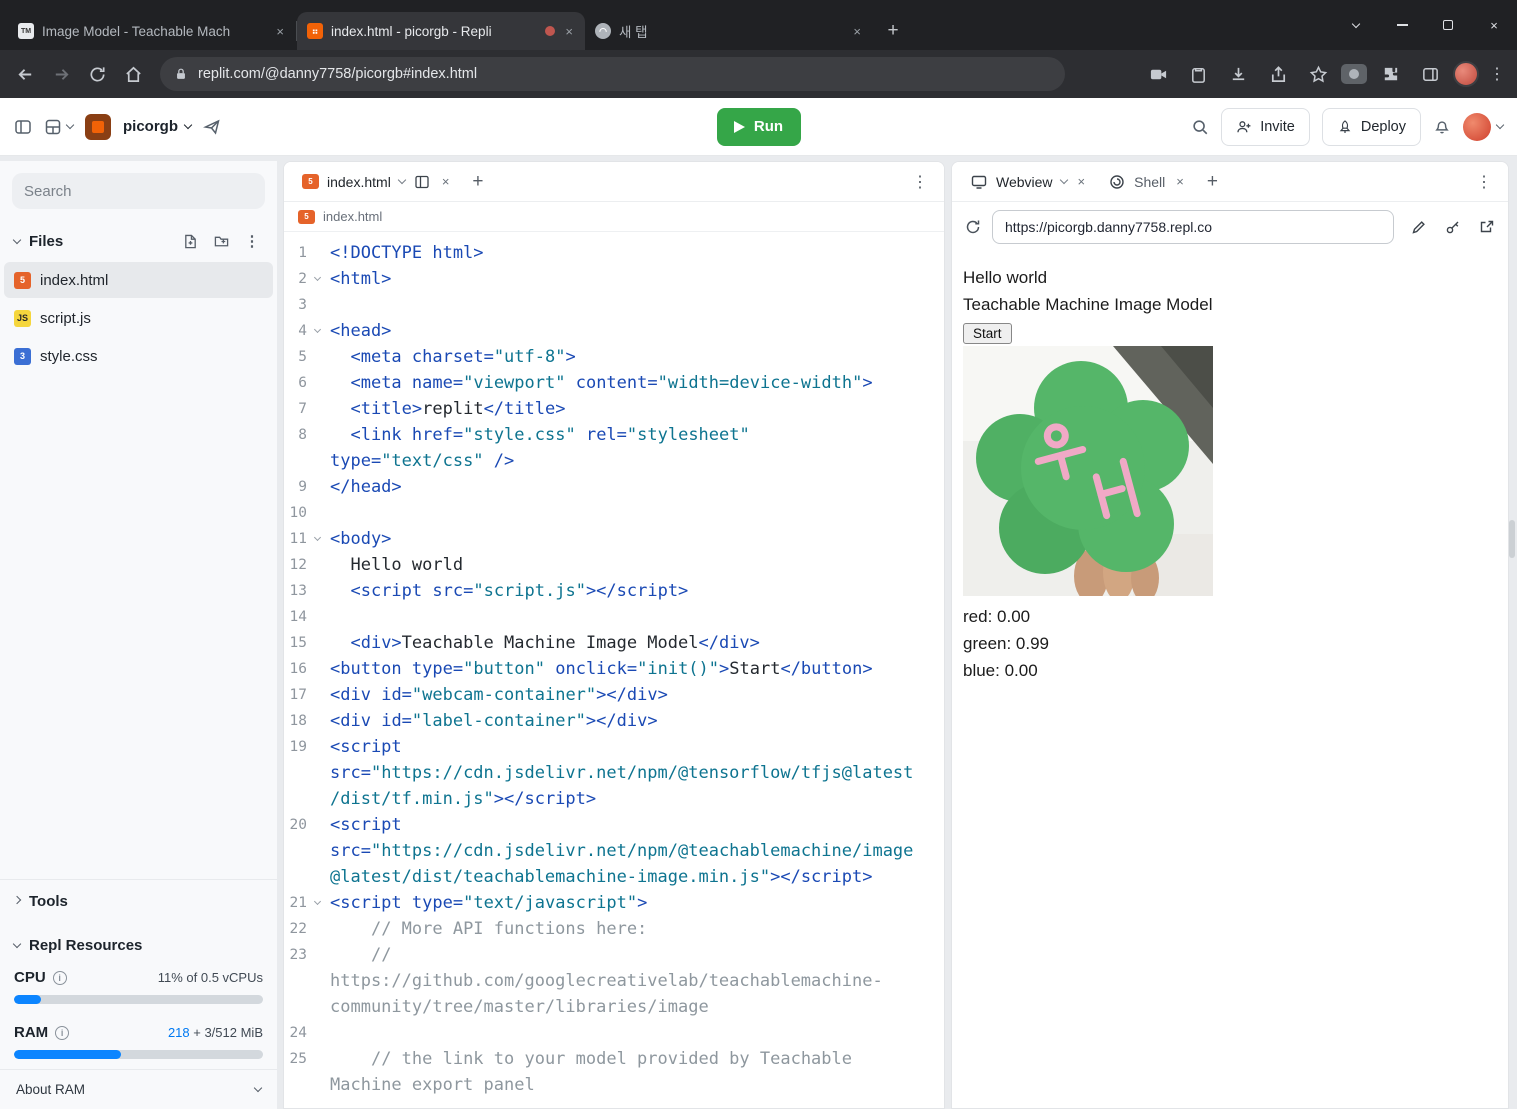  I want to click on sidebar-toggle-icon, so click(23, 127).